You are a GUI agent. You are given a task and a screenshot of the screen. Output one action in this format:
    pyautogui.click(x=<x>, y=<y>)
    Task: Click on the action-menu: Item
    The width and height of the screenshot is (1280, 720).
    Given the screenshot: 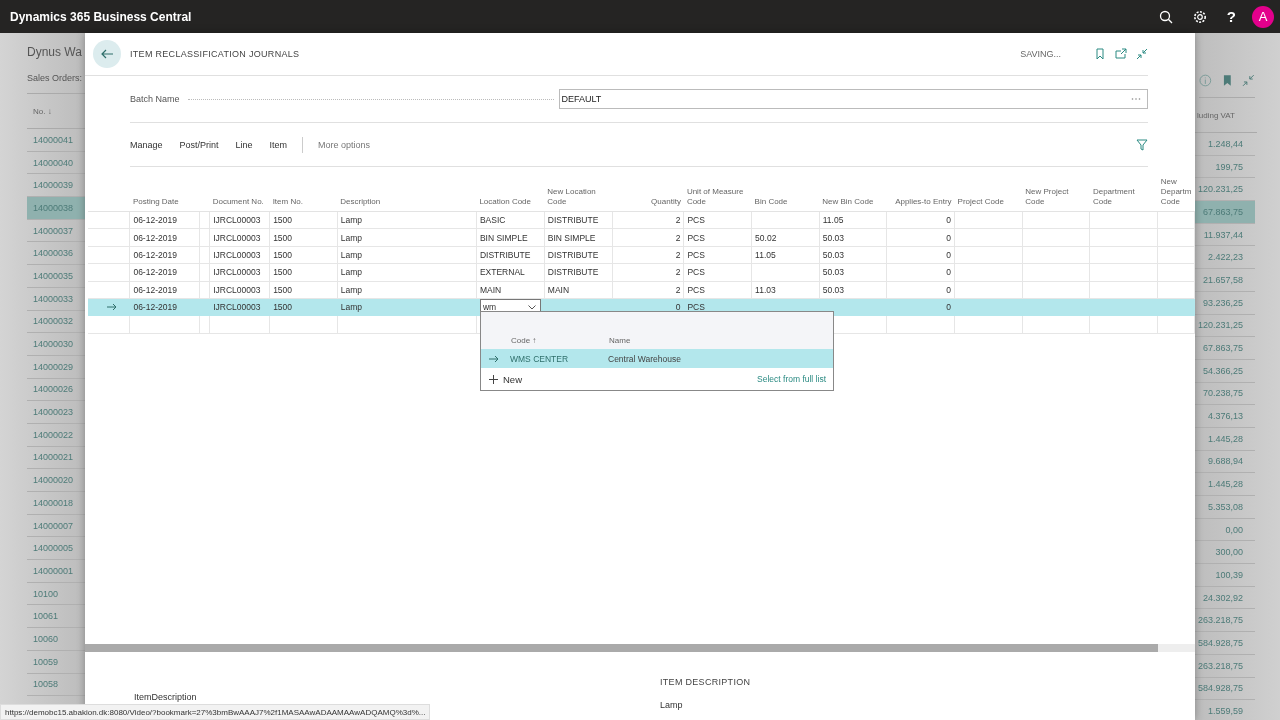 What is the action you would take?
    pyautogui.click(x=278, y=144)
    